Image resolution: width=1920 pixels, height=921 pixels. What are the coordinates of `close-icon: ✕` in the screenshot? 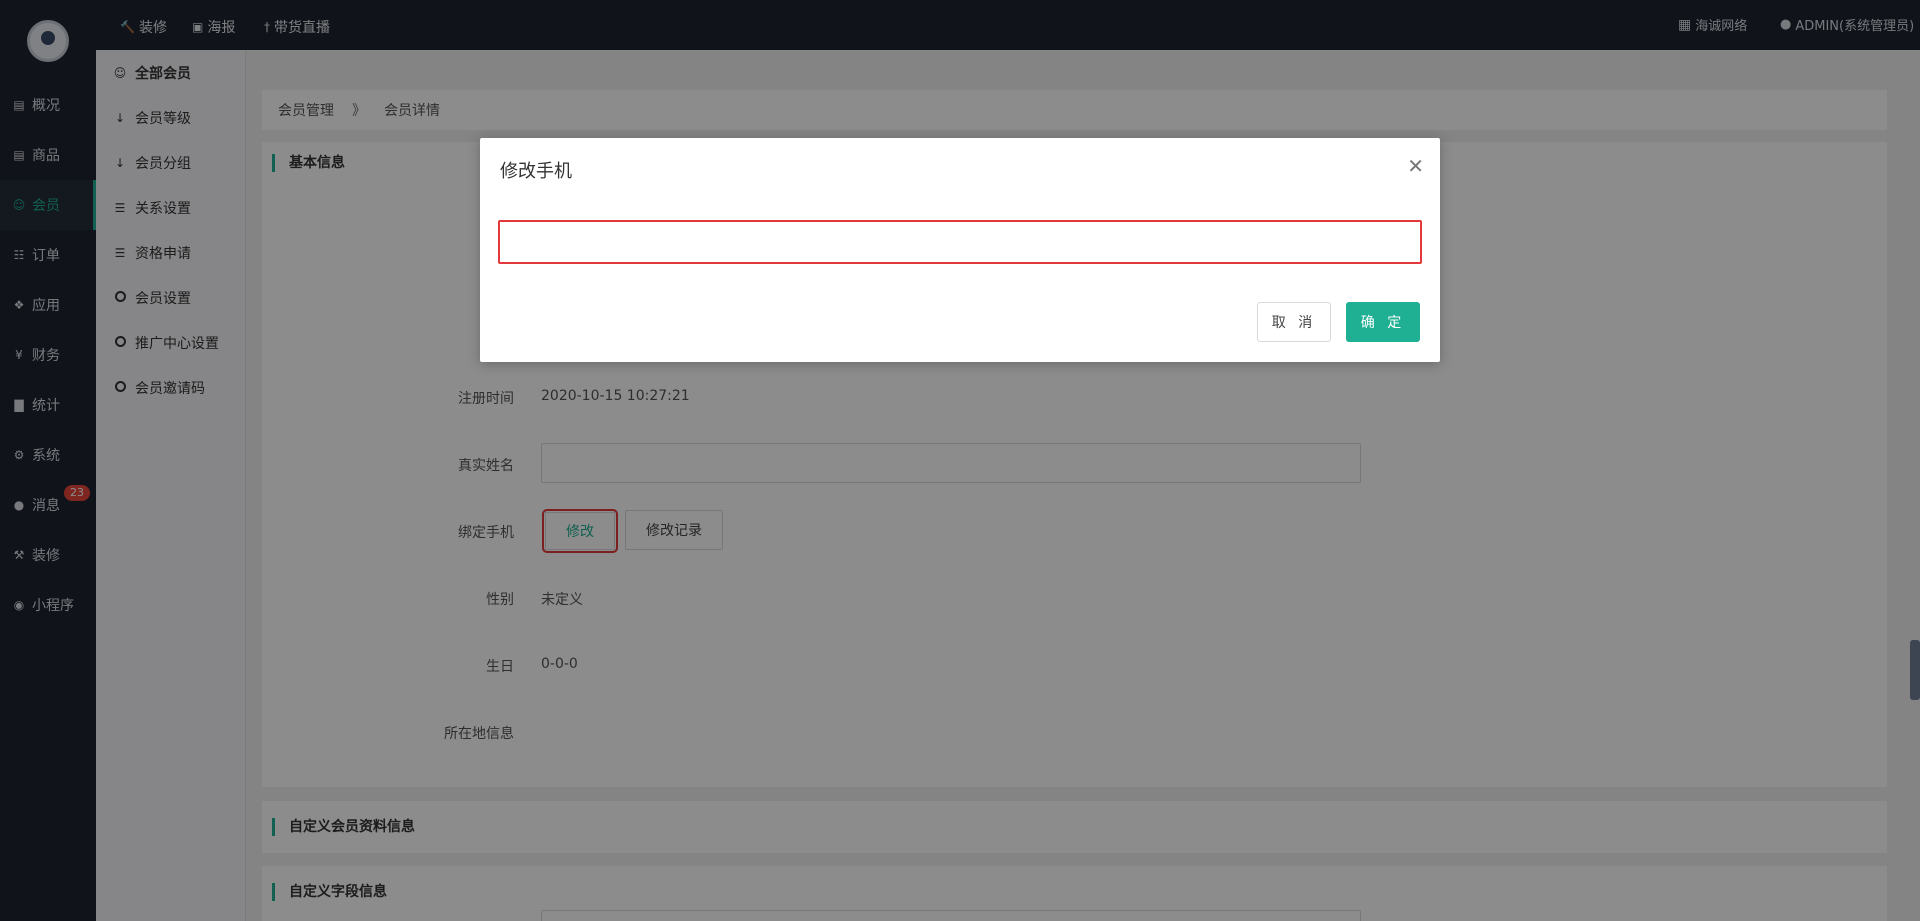 It's located at (1415, 166).